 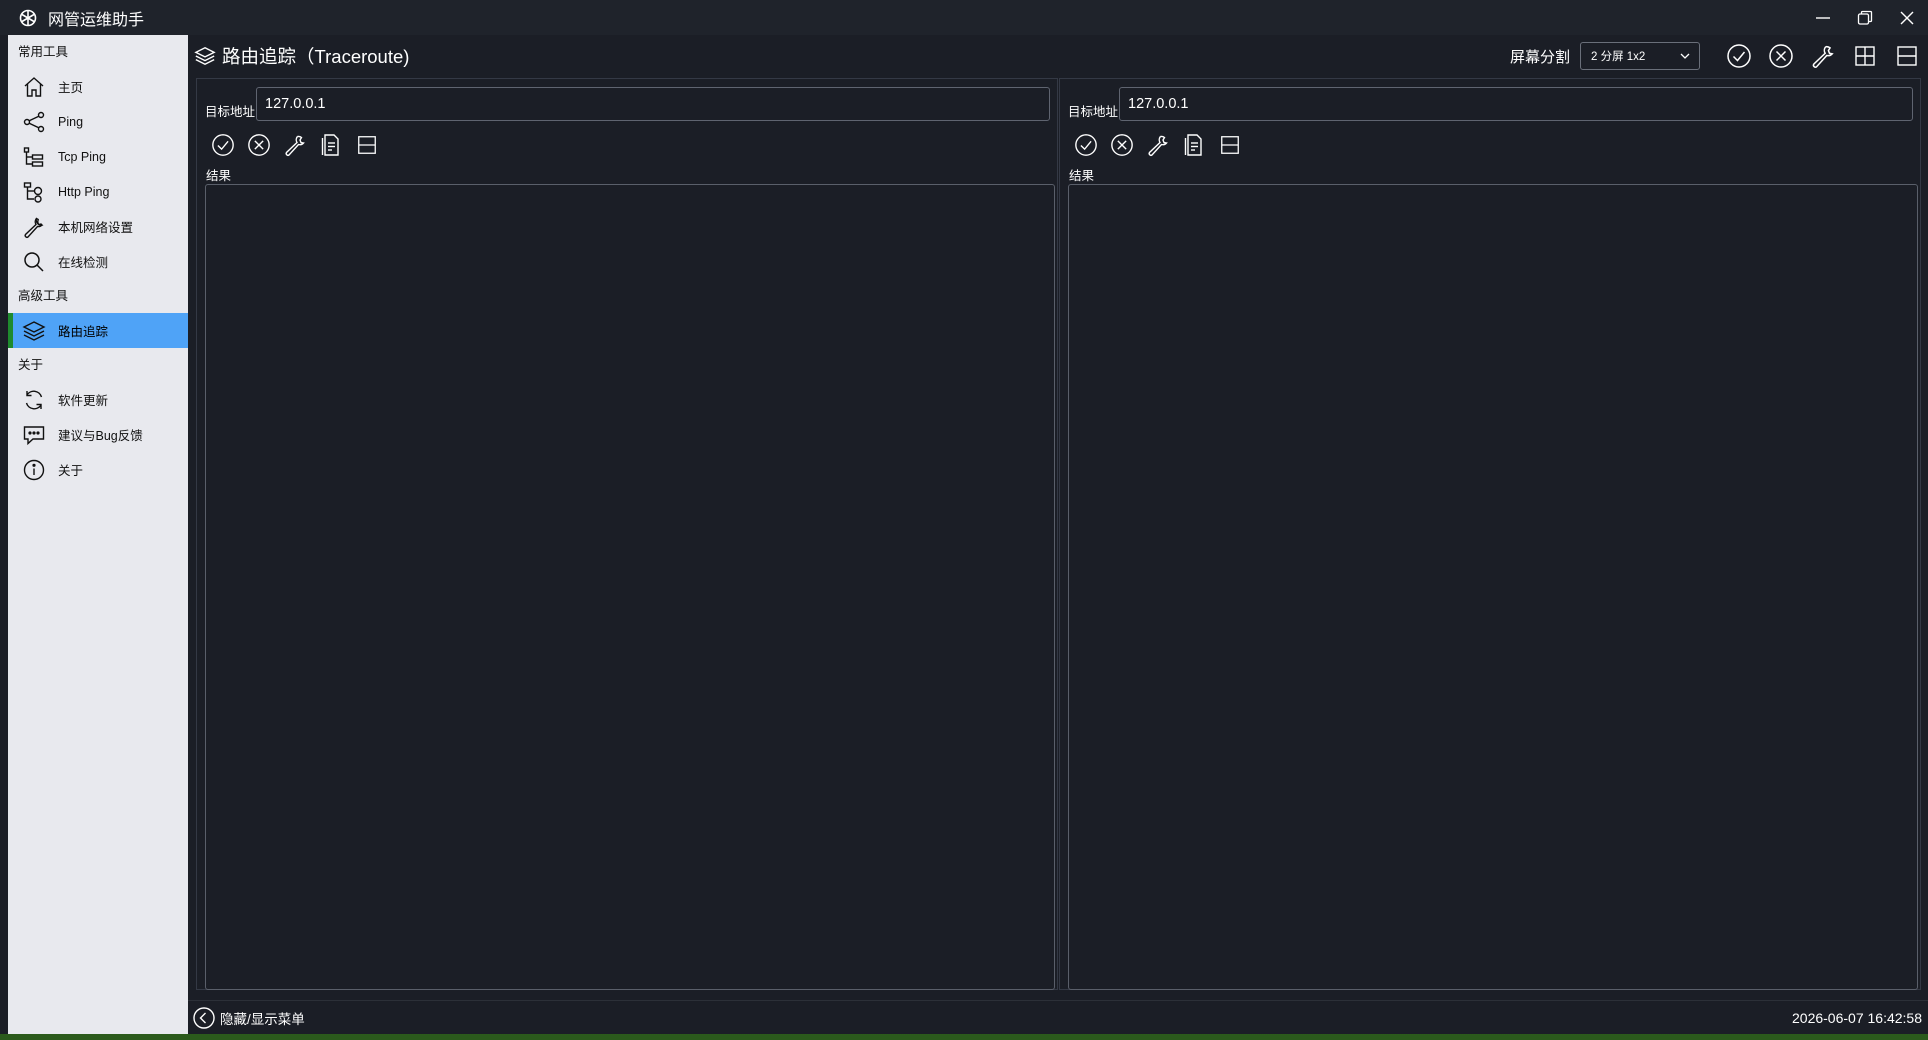 What do you see at coordinates (1539, 57) in the screenshot?
I see `split-label: 屏幕分割` at bounding box center [1539, 57].